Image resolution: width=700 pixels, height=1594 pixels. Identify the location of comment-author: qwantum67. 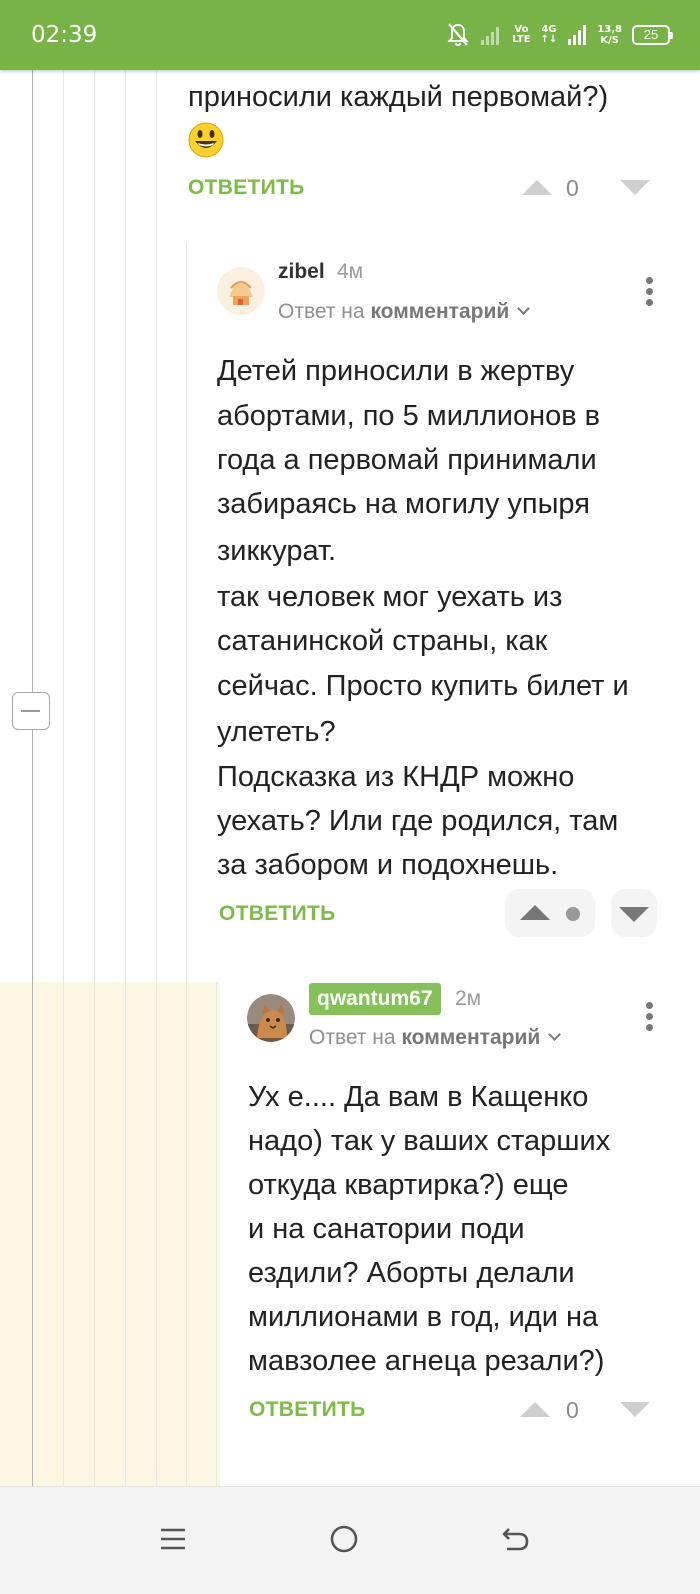
(375, 999).